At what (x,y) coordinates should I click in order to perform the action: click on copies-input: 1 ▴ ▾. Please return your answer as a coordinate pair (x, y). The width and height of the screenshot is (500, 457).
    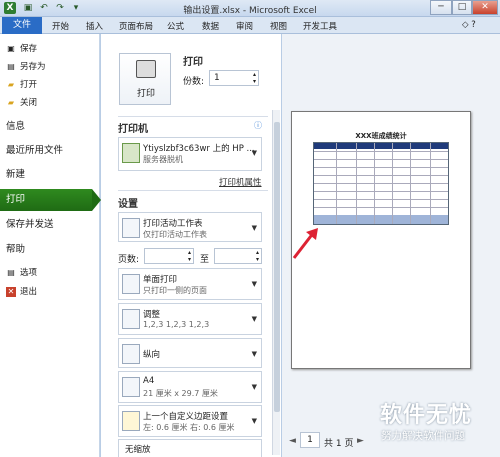
    Looking at the image, I should click on (234, 78).